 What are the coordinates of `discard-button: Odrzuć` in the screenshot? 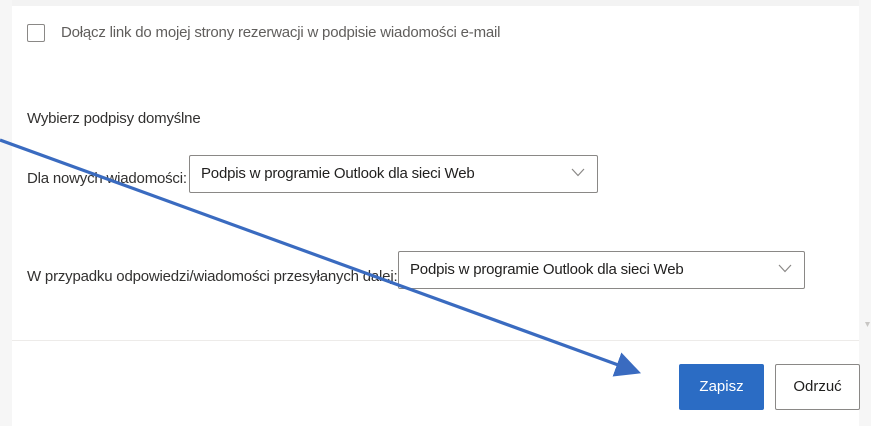 It's located at (817, 387).